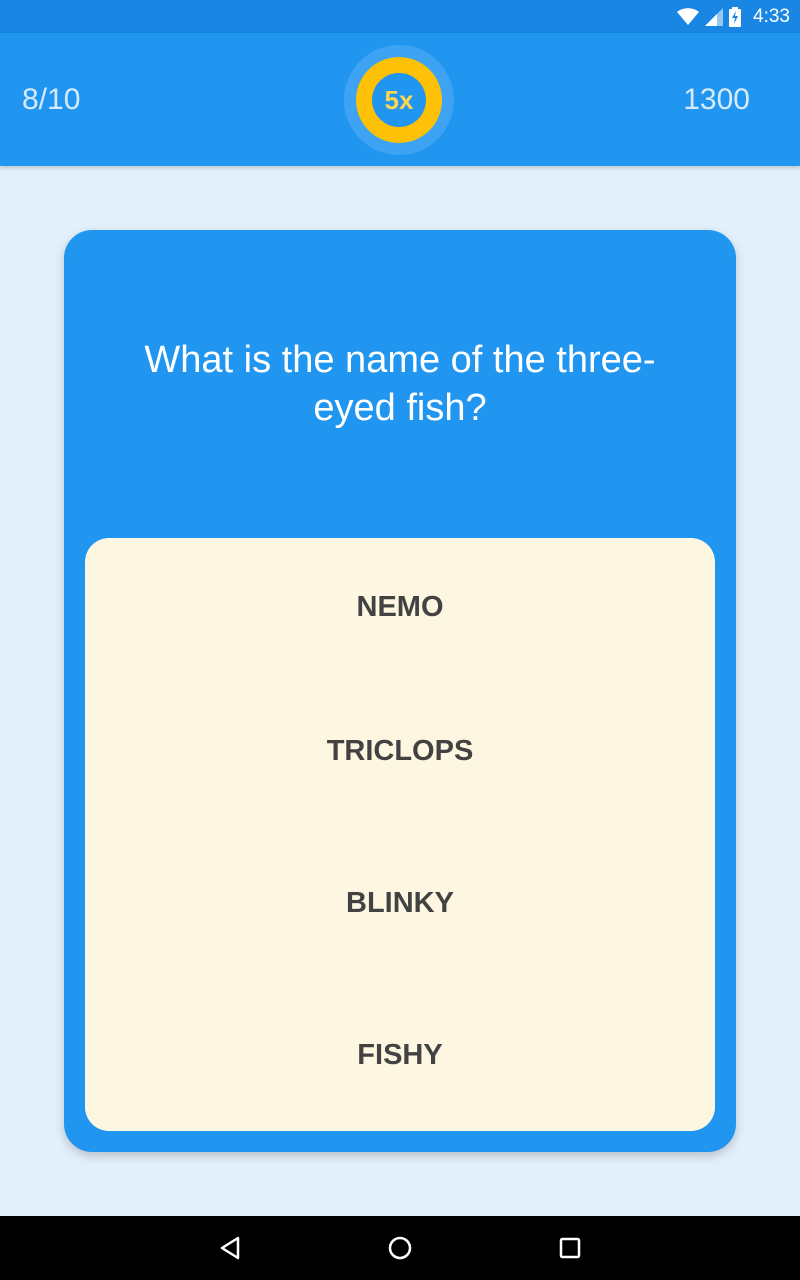  I want to click on status-time: 4:33, so click(771, 16).